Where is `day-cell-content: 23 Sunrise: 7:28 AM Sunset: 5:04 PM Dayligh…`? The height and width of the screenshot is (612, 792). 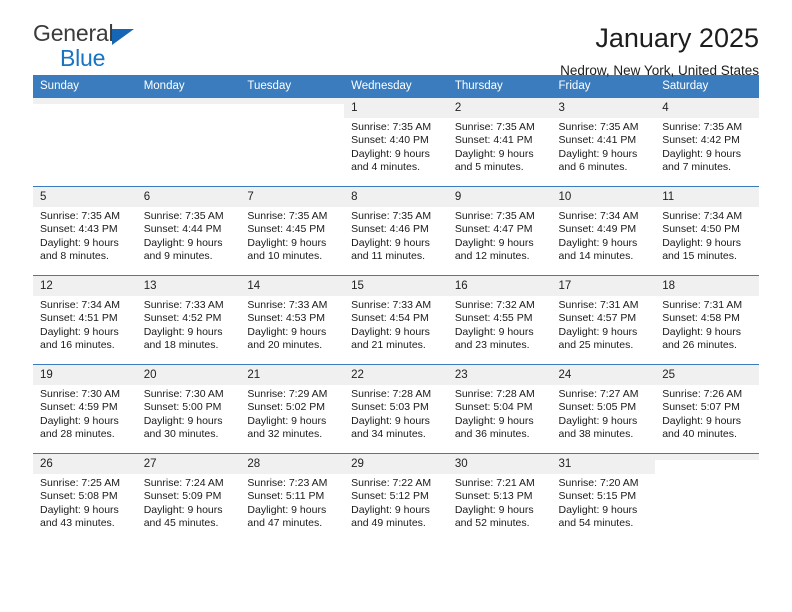
day-cell-content: 23 Sunrise: 7:28 AM Sunset: 5:04 PM Dayligh… is located at coordinates (499, 409).